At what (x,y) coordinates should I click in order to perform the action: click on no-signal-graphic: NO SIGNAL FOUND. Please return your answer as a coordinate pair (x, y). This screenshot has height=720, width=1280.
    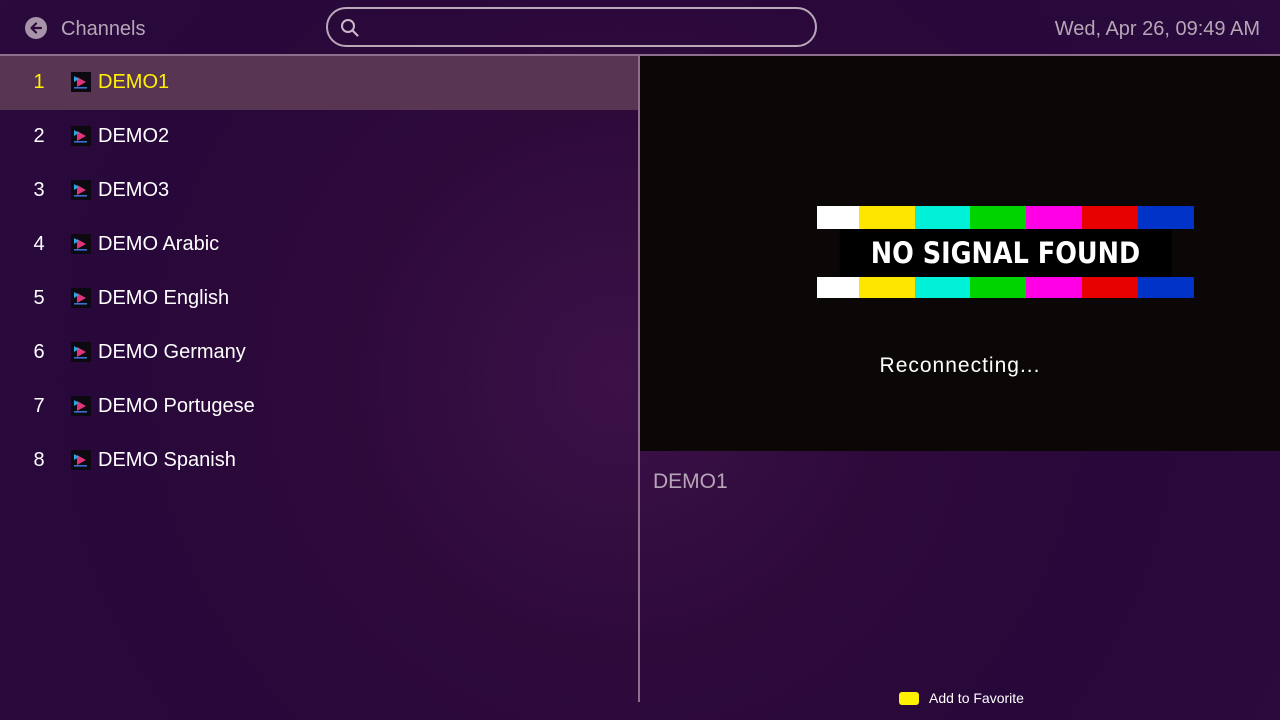
    Looking at the image, I should click on (1005, 252).